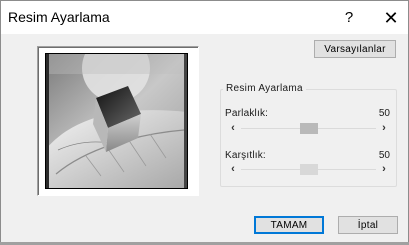  Describe the element at coordinates (349, 18) in the screenshot. I see `help-button: ?` at that location.